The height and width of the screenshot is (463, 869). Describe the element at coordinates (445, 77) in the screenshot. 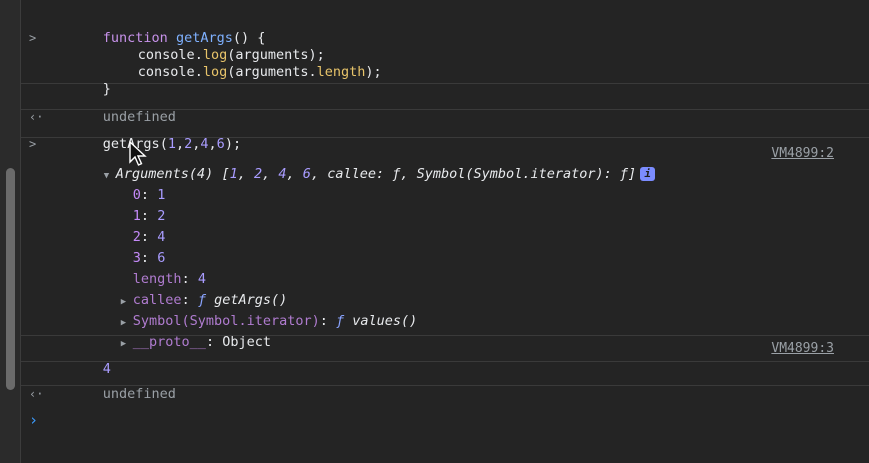

I see `code-line: }` at that location.